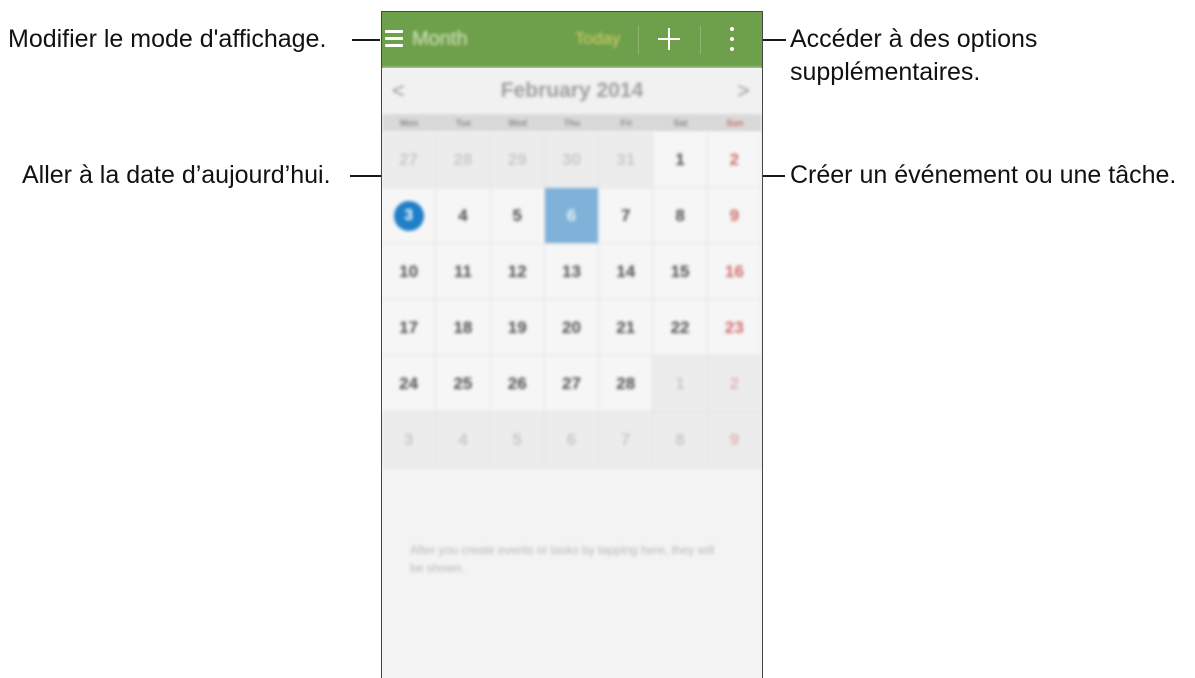 This screenshot has height=678, width=1195. I want to click on weekday-label: Wed, so click(518, 123).